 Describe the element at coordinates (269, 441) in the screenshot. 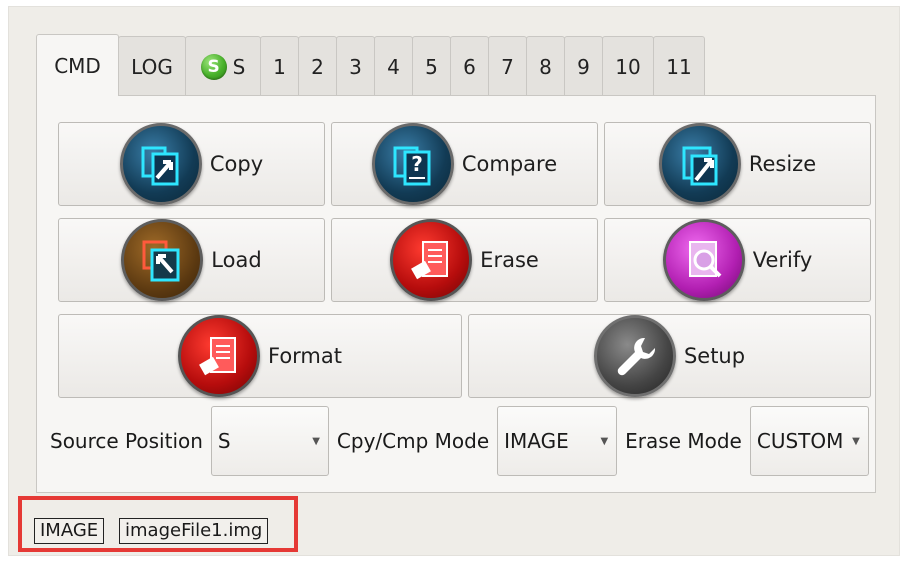

I see `source-position-combo: S ▼` at that location.